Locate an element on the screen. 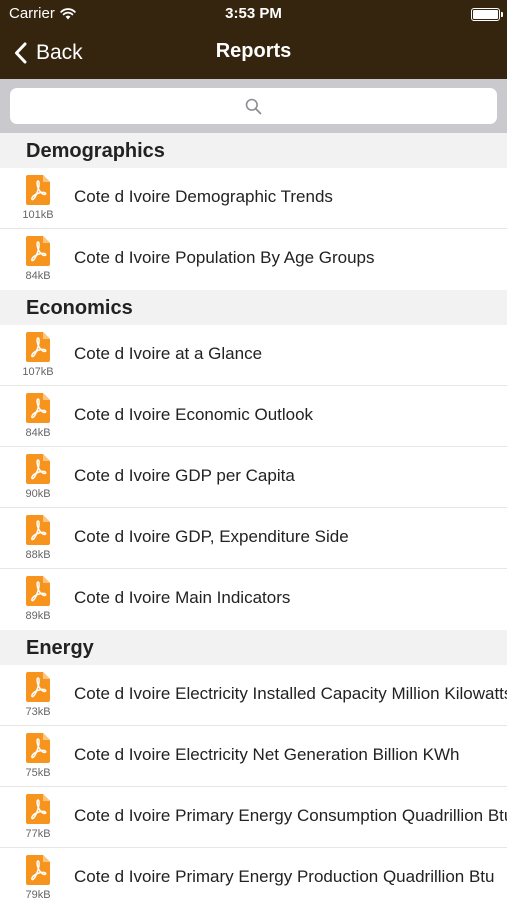 The width and height of the screenshot is (507, 900). status-time: 3:53 PM is located at coordinates (253, 13).